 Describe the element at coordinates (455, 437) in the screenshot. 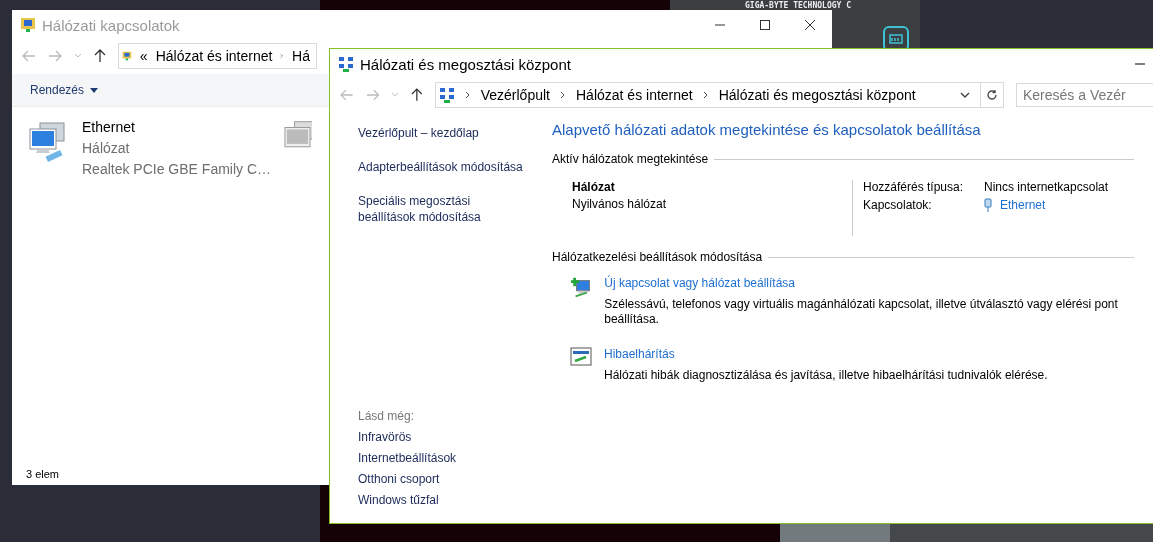

I see `see-also-link: Infravörös` at that location.